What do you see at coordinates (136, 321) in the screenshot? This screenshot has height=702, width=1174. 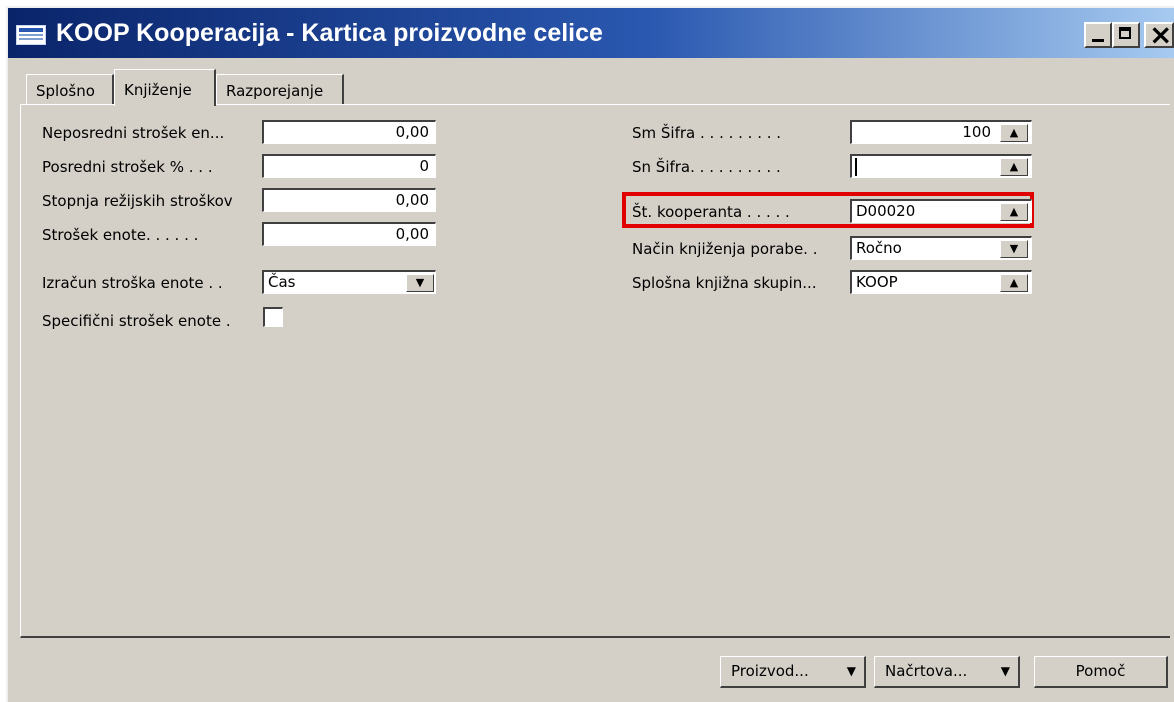 I see `specific-unit-cost-label: Specifični strošek enote .` at bounding box center [136, 321].